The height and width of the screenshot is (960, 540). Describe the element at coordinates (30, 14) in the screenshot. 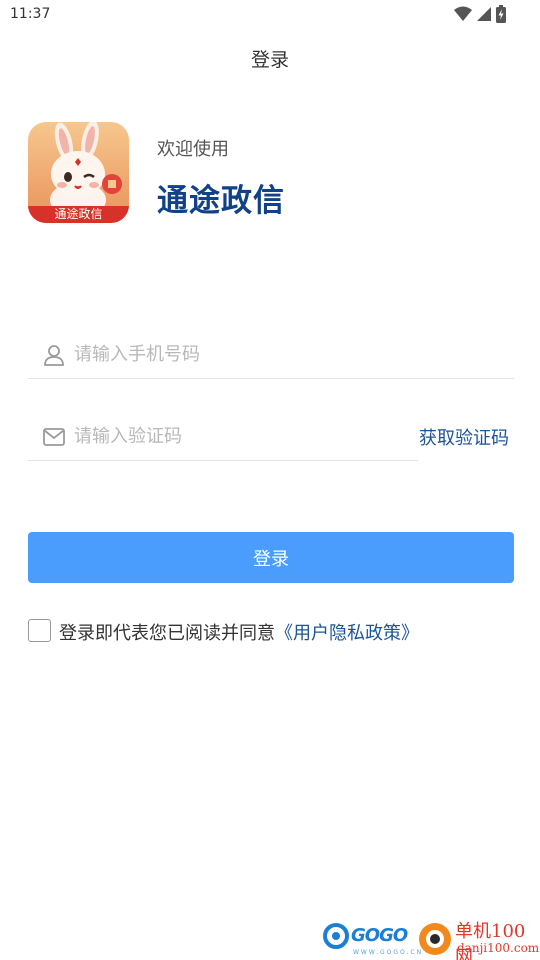

I see `status-time: 11:37` at that location.